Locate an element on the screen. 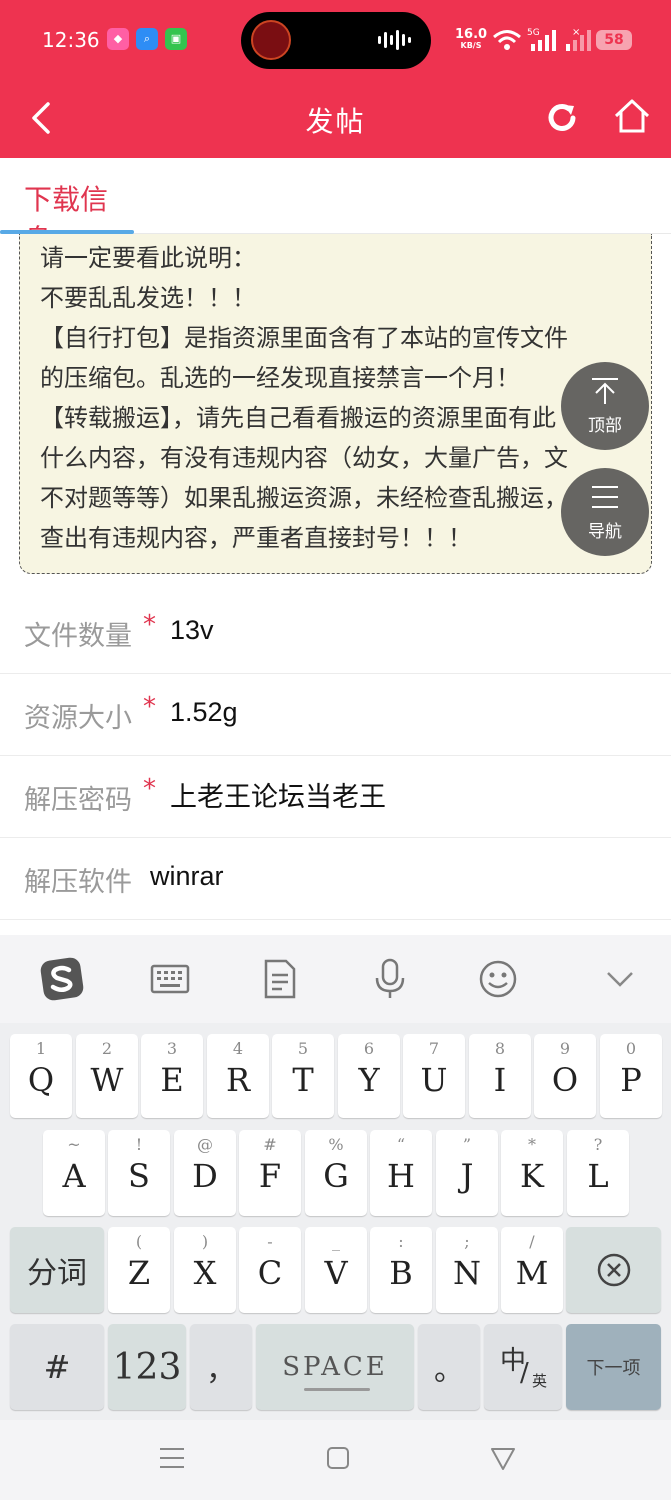  delete-key is located at coordinates (613, 1270).